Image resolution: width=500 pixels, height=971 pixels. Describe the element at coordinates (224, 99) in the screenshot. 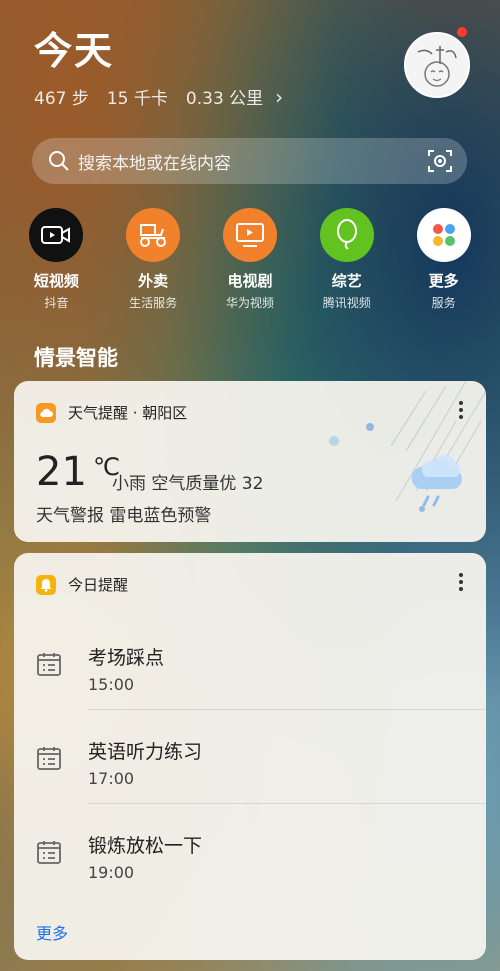

I see `distance-count: 0.33 公里` at that location.